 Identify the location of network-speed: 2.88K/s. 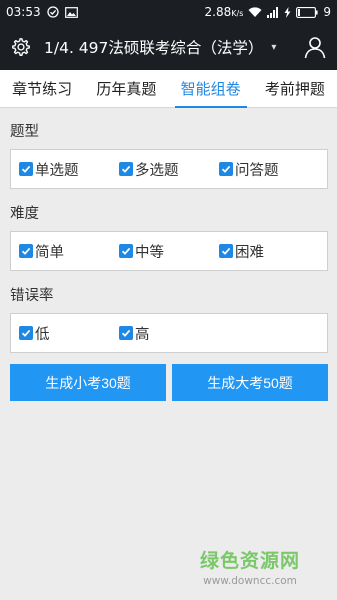
(224, 12).